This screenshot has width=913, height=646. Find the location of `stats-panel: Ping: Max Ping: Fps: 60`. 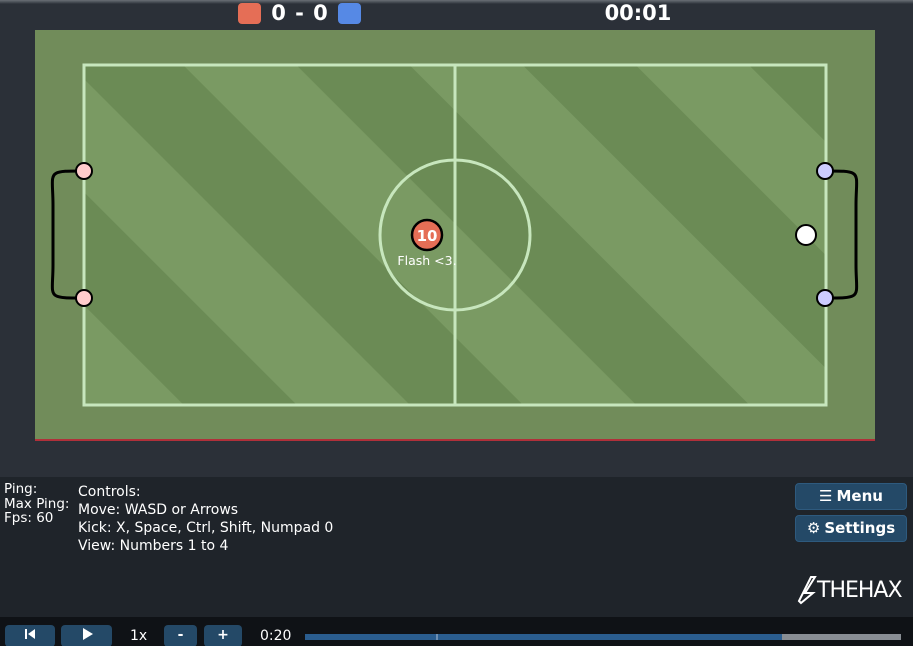

stats-panel: Ping: Max Ping: Fps: 60 is located at coordinates (36, 504).